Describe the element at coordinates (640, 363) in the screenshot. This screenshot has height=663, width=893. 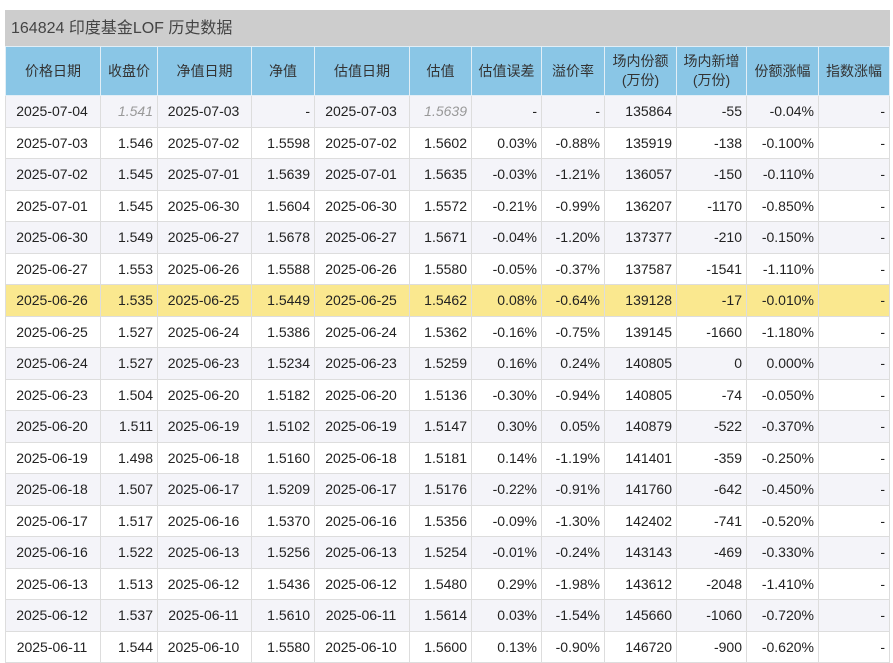
I see `cell-onsite-shares: 140805` at that location.